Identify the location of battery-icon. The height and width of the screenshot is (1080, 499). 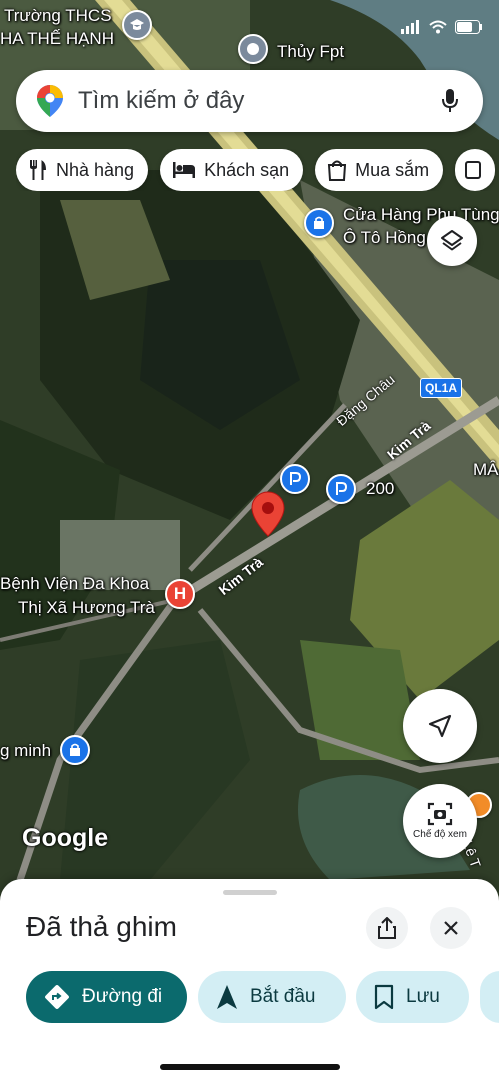
(468, 27).